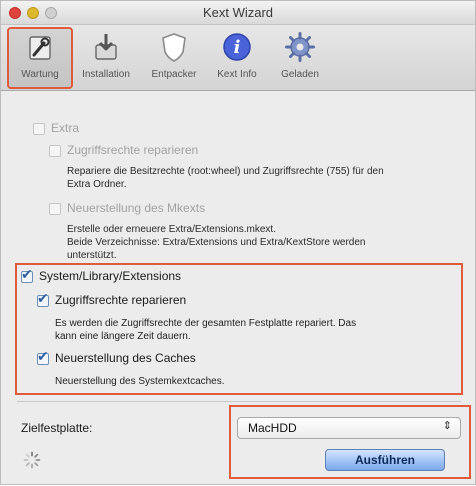 Image resolution: width=476 pixels, height=486 pixels. Describe the element at coordinates (97, 184) in the screenshot. I see `description-line: Extra Ordner.` at that location.